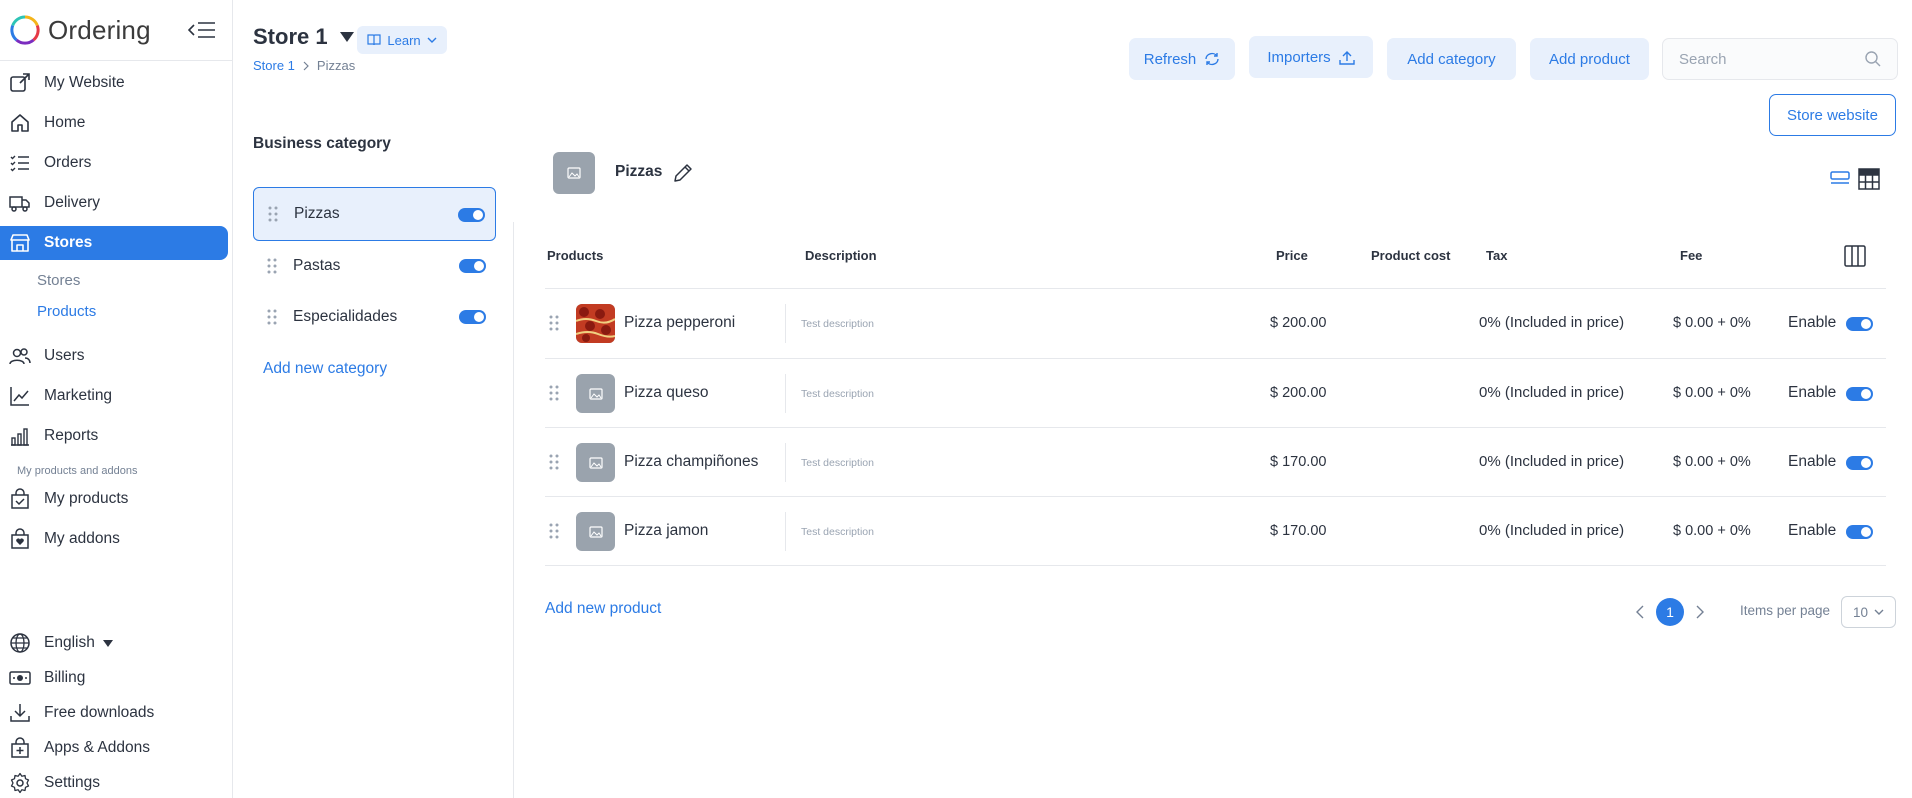 This screenshot has width=1912, height=798. I want to click on collapse-sidebar-icon, so click(202, 30).